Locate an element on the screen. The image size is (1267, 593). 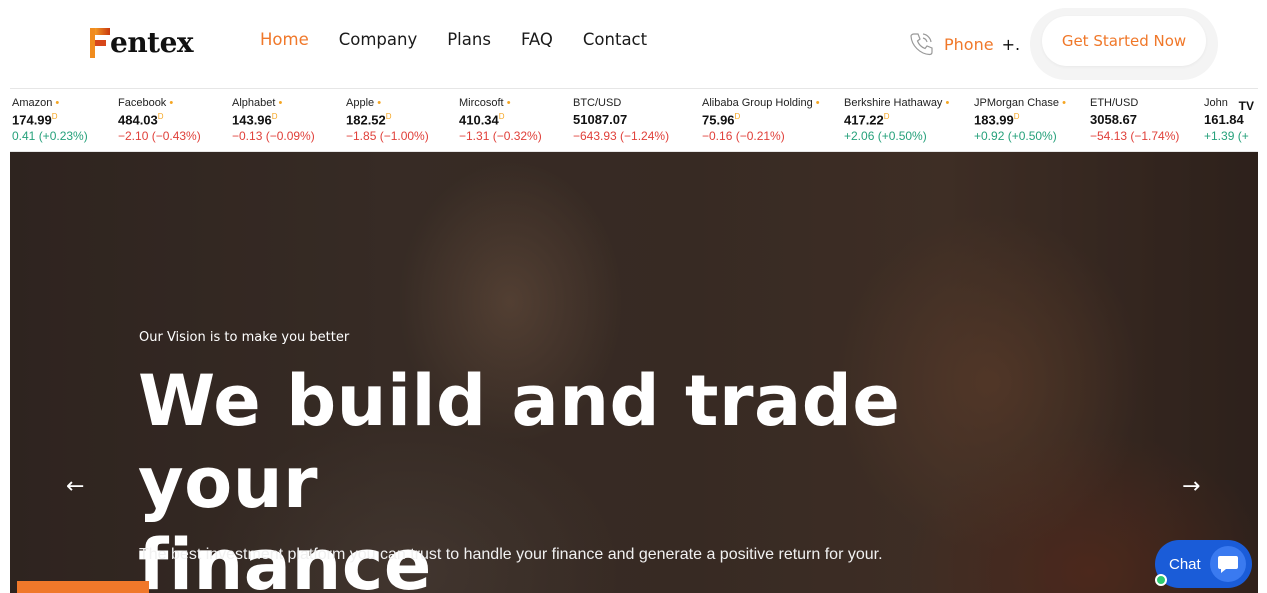
ticker-price: 161.84 is located at coordinates (1224, 119).